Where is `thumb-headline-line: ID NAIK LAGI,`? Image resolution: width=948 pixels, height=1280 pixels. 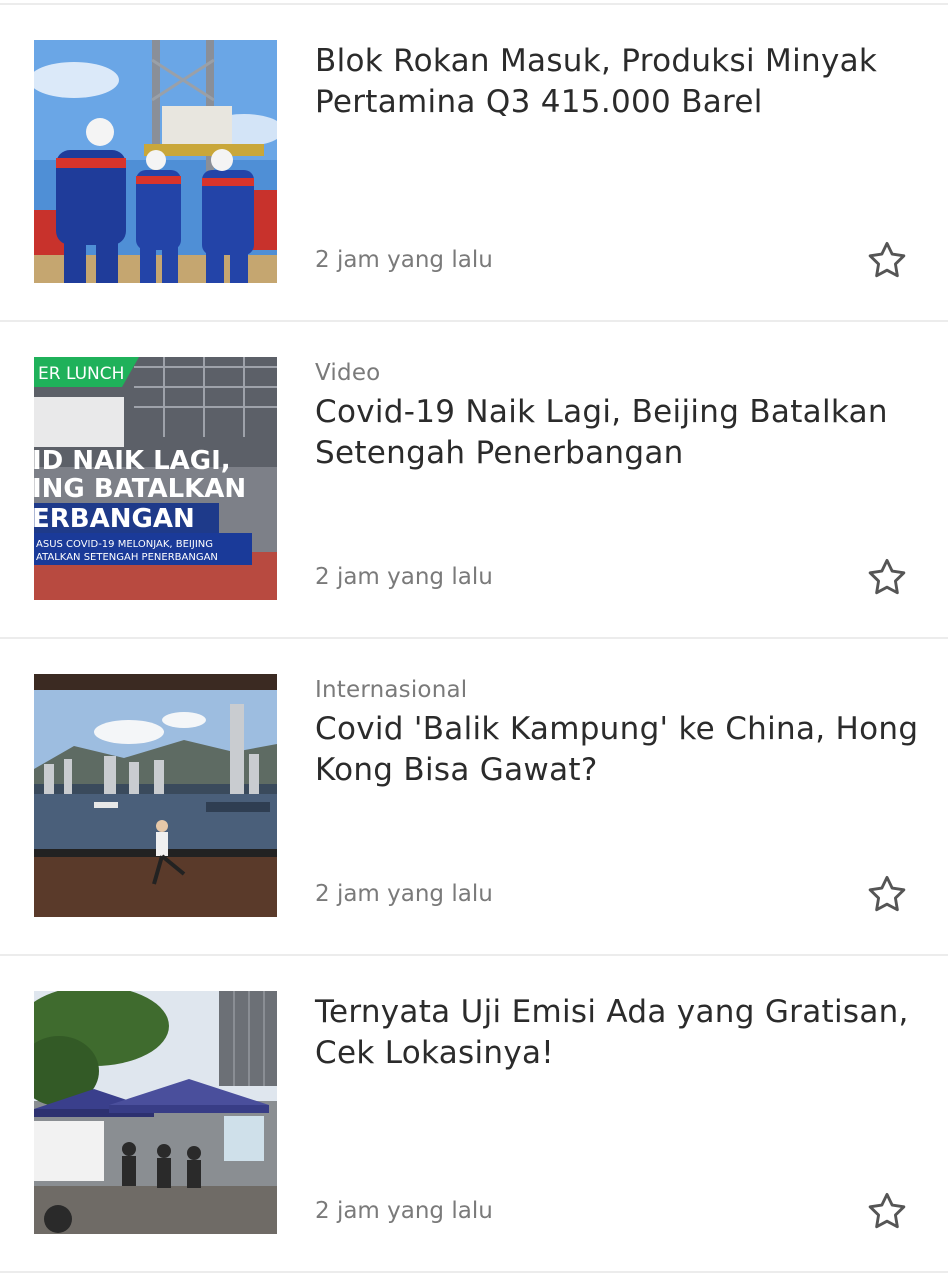 thumb-headline-line: ID NAIK LAGI, is located at coordinates (132, 461).